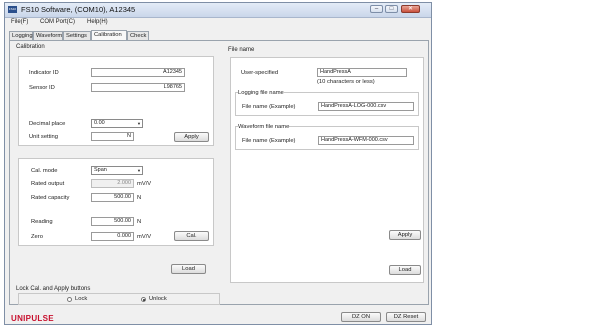 The width and height of the screenshot is (600, 330). Describe the element at coordinates (241, 50) in the screenshot. I see `file-name-title: File name` at that location.